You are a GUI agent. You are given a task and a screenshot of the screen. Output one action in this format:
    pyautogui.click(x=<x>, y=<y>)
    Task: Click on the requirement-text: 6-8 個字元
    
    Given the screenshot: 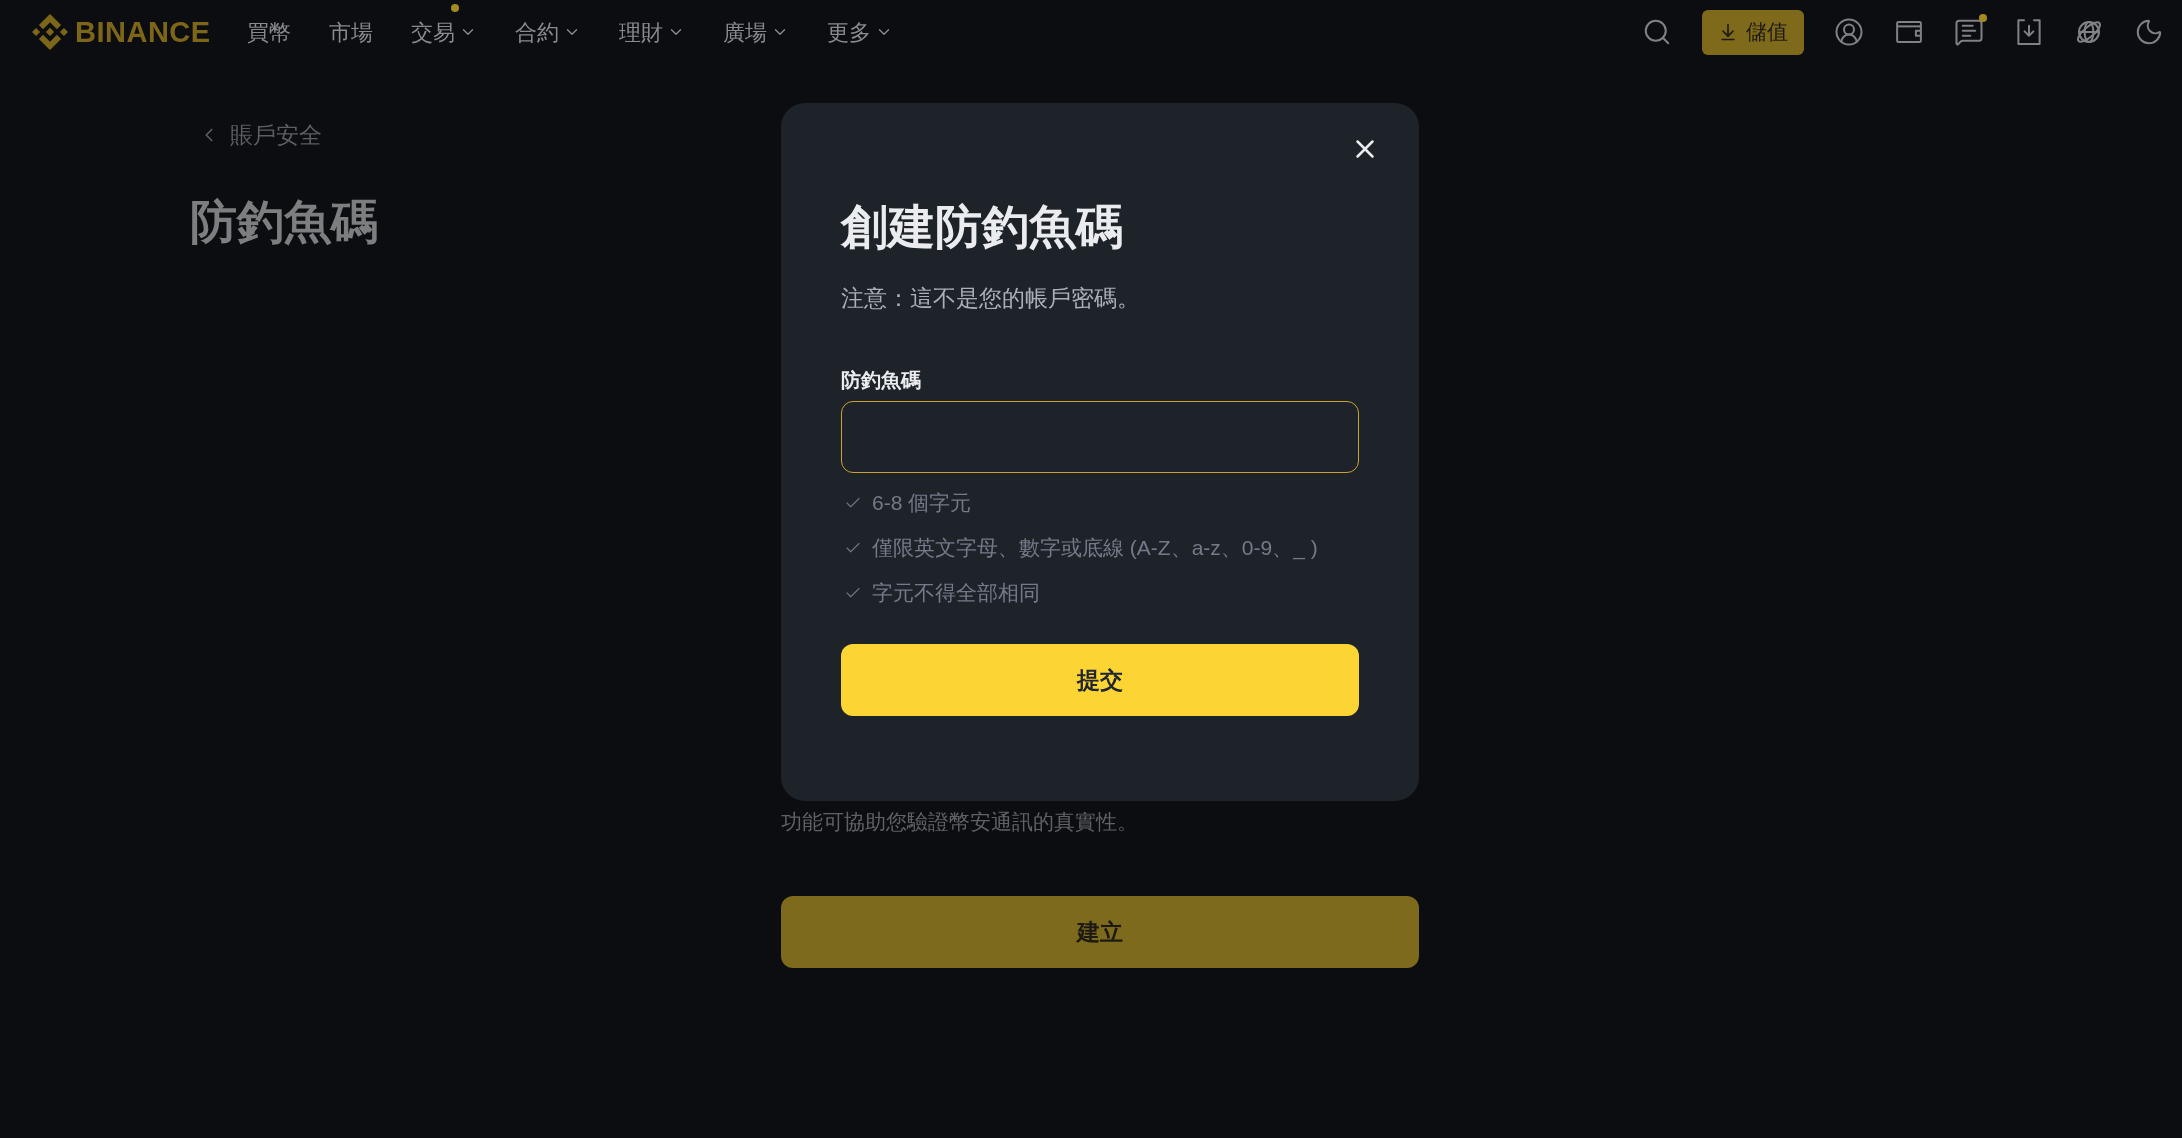 What is the action you would take?
    pyautogui.click(x=922, y=503)
    